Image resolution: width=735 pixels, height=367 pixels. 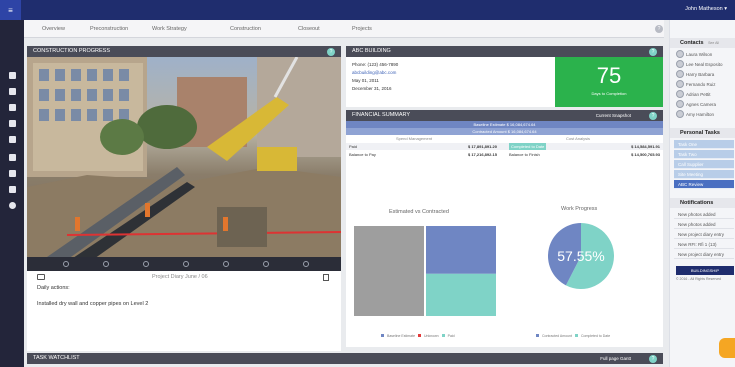 What do you see at coordinates (698, 94) in the screenshot?
I see `contact-name: Adrian Pettit` at bounding box center [698, 94].